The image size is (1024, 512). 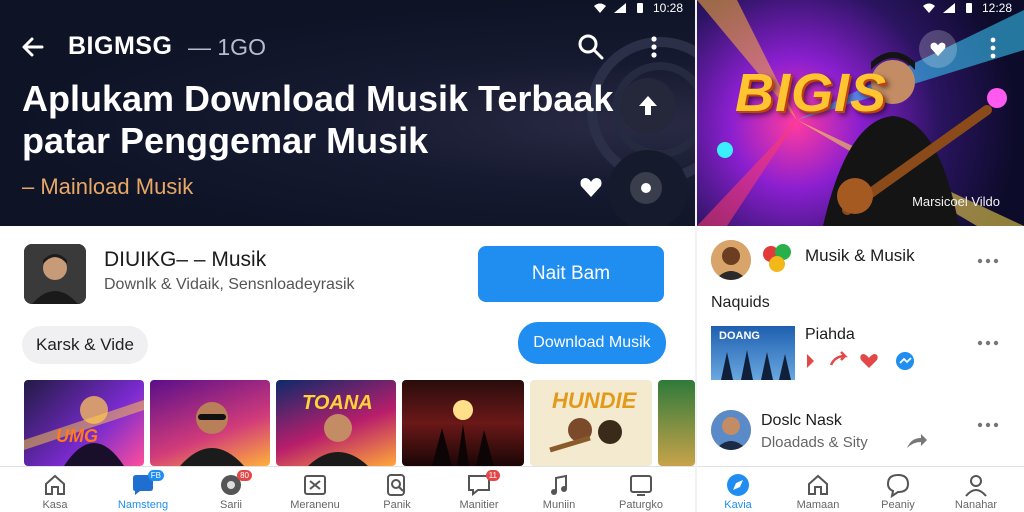 I want to click on nav-item-kasa: Kasa, so click(x=55, y=489).